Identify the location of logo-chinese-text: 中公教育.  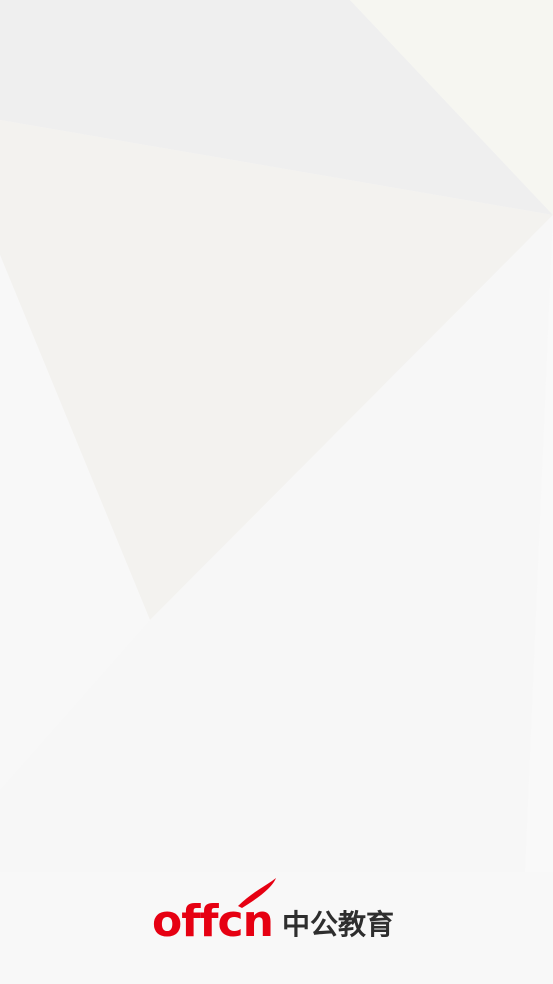
(338, 924).